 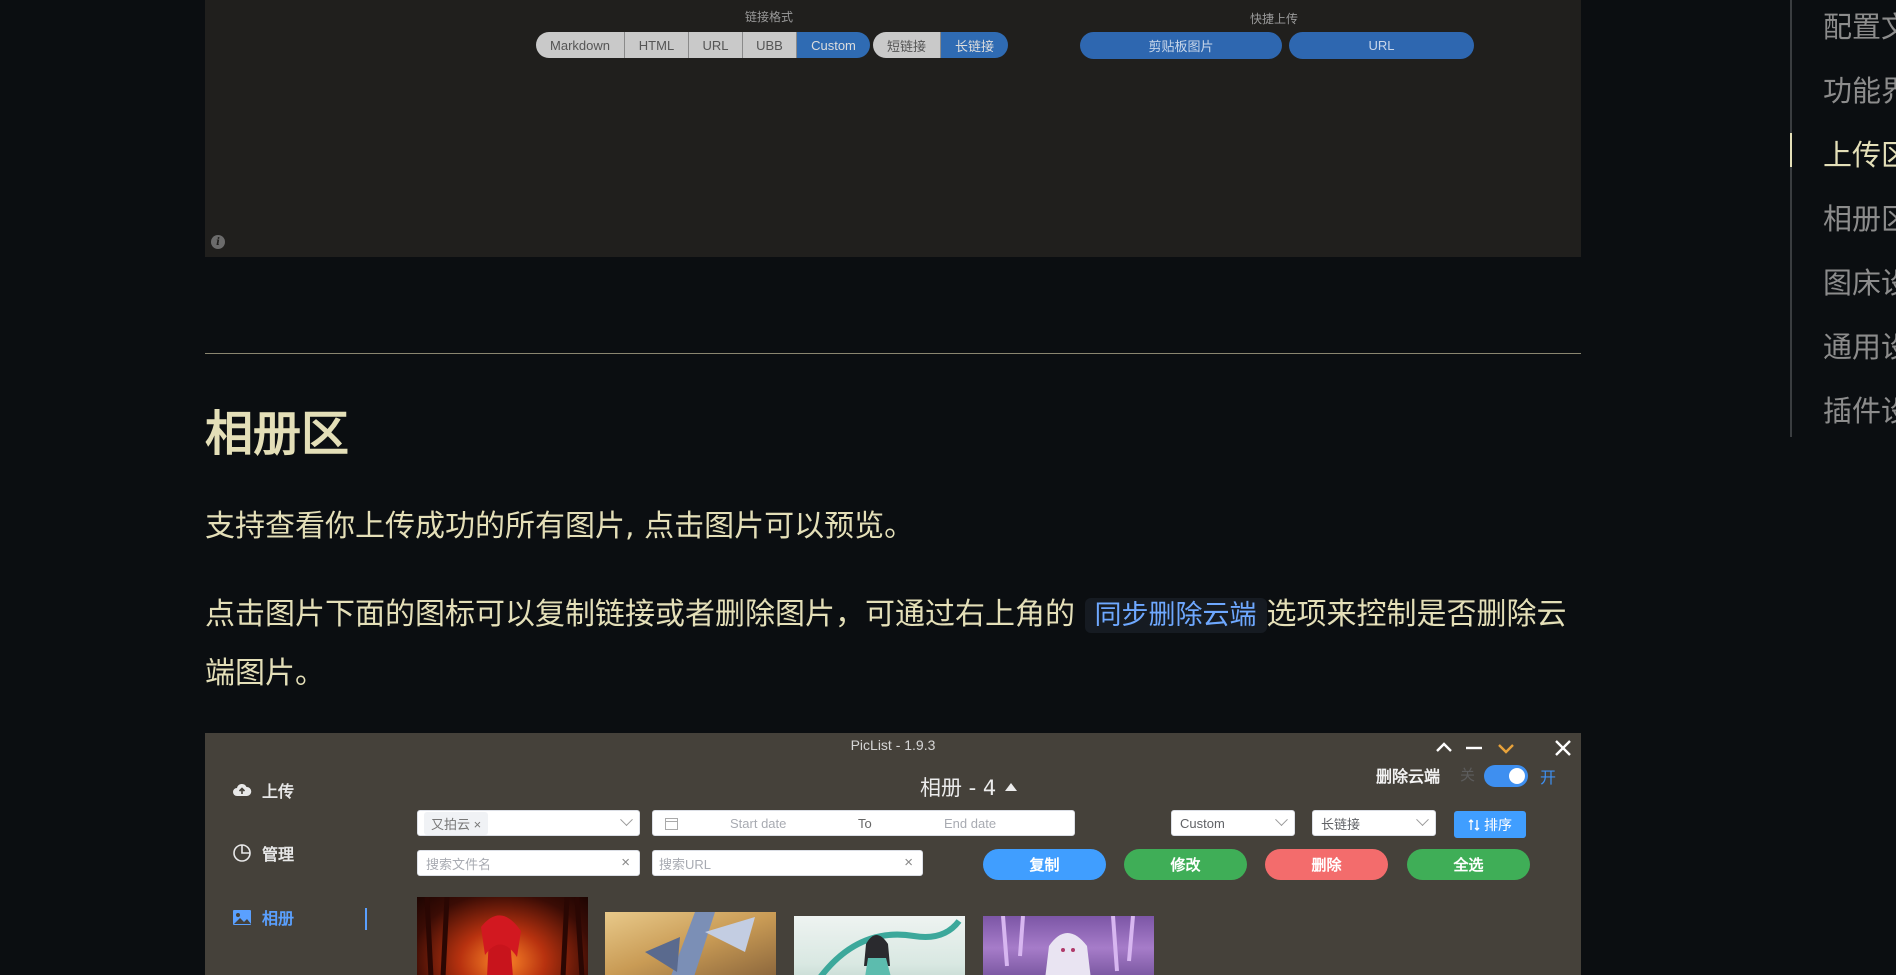 I want to click on link-length-segmented: 短链接 长链接, so click(x=940, y=45).